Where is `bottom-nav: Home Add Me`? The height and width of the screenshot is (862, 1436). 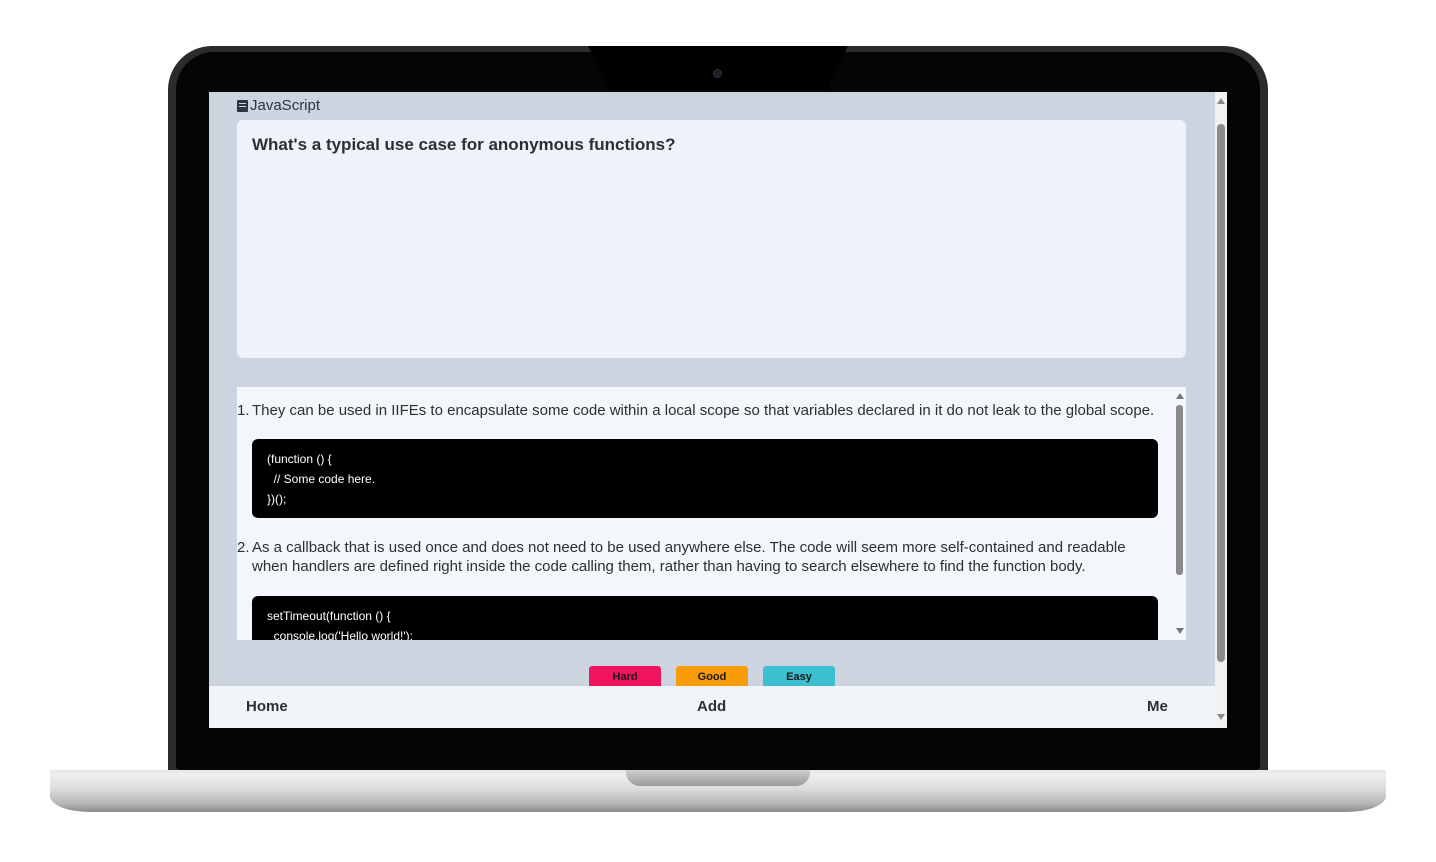
bottom-nav: Home Add Me is located at coordinates (712, 707).